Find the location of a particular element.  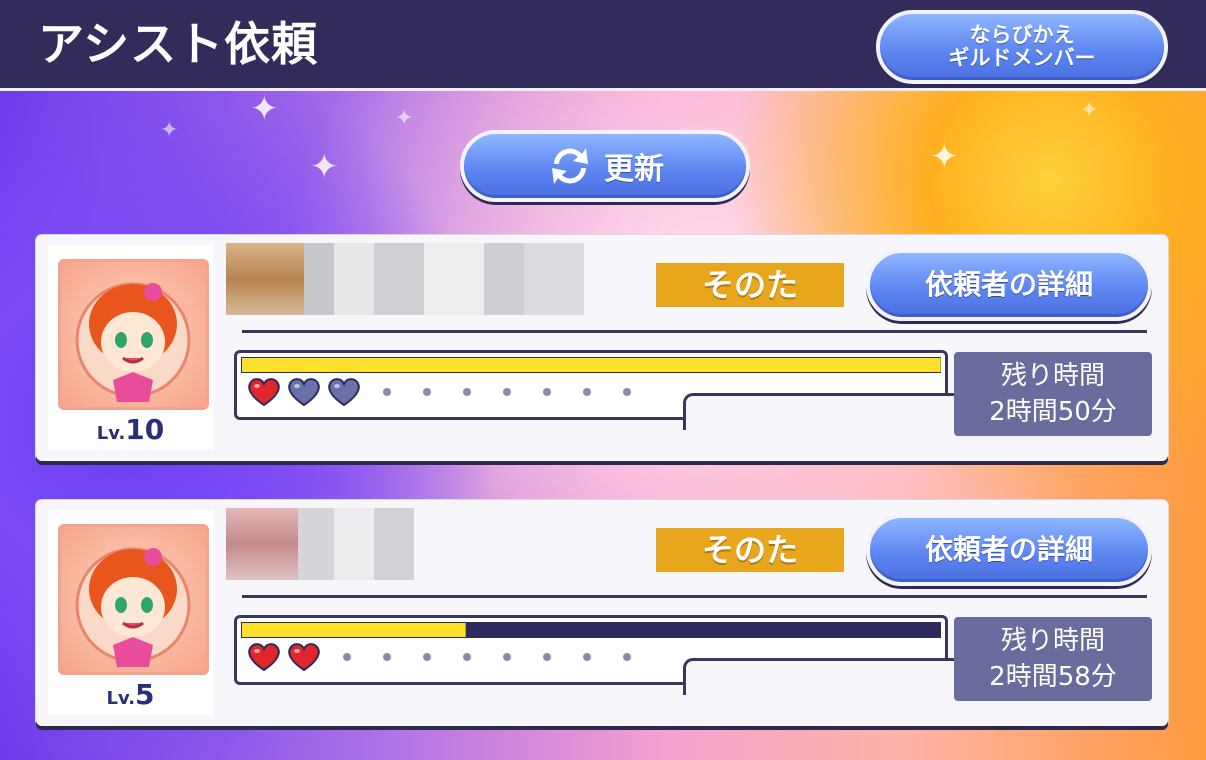

refresh-icon is located at coordinates (570, 166).